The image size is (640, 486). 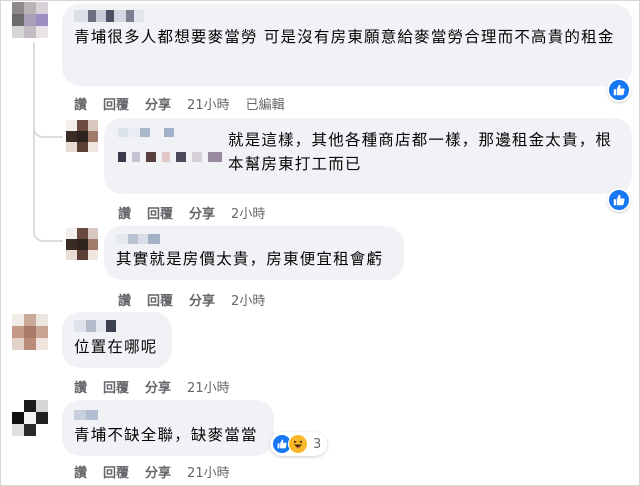 What do you see at coordinates (420, 152) in the screenshot?
I see `reply-text: 就是這樣，其他各種商店都一樣，那邊租金太貴，根本幫房東打工而已` at bounding box center [420, 152].